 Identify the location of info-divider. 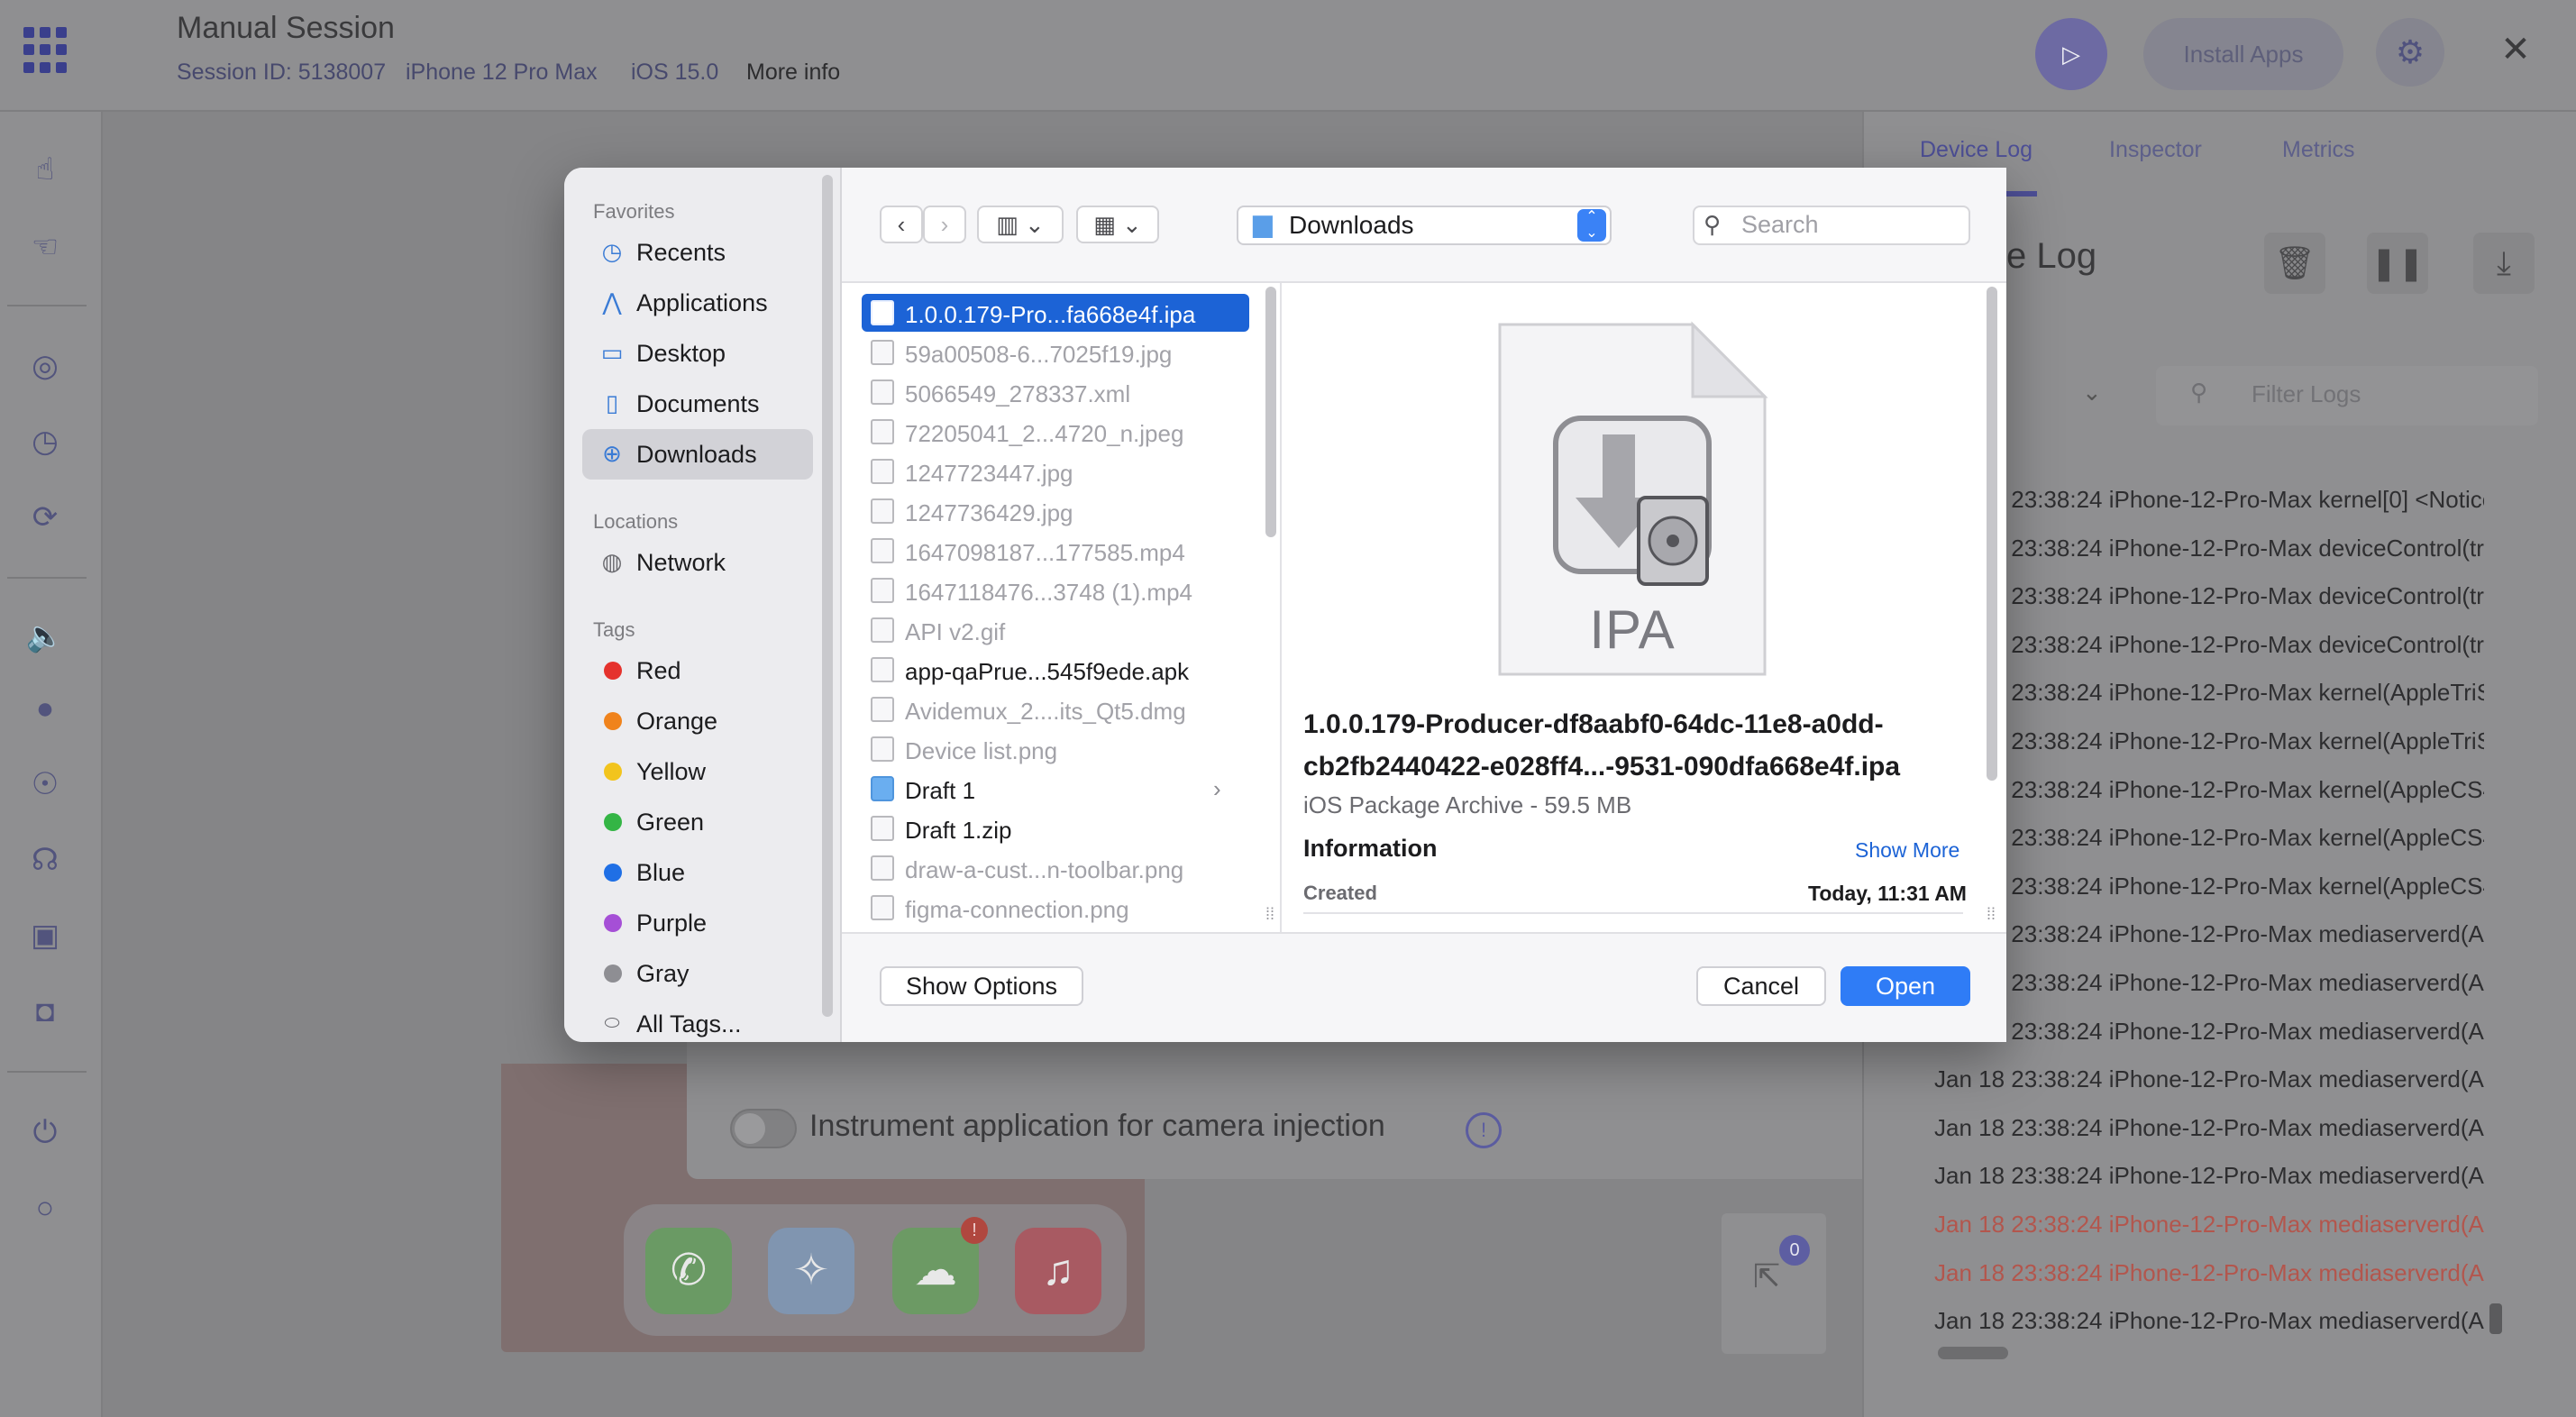
(1633, 913).